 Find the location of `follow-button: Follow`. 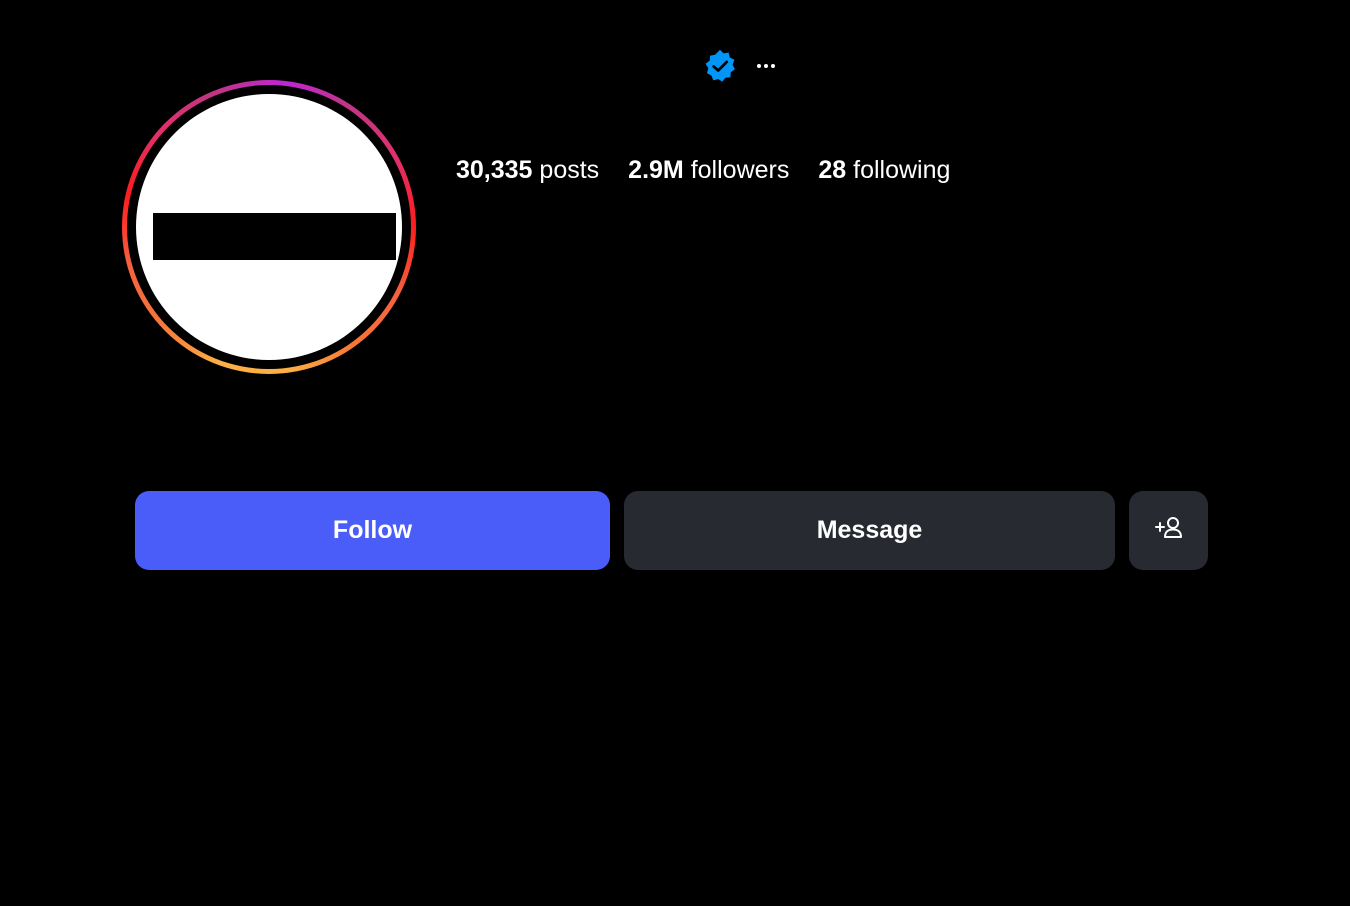

follow-button: Follow is located at coordinates (372, 530).